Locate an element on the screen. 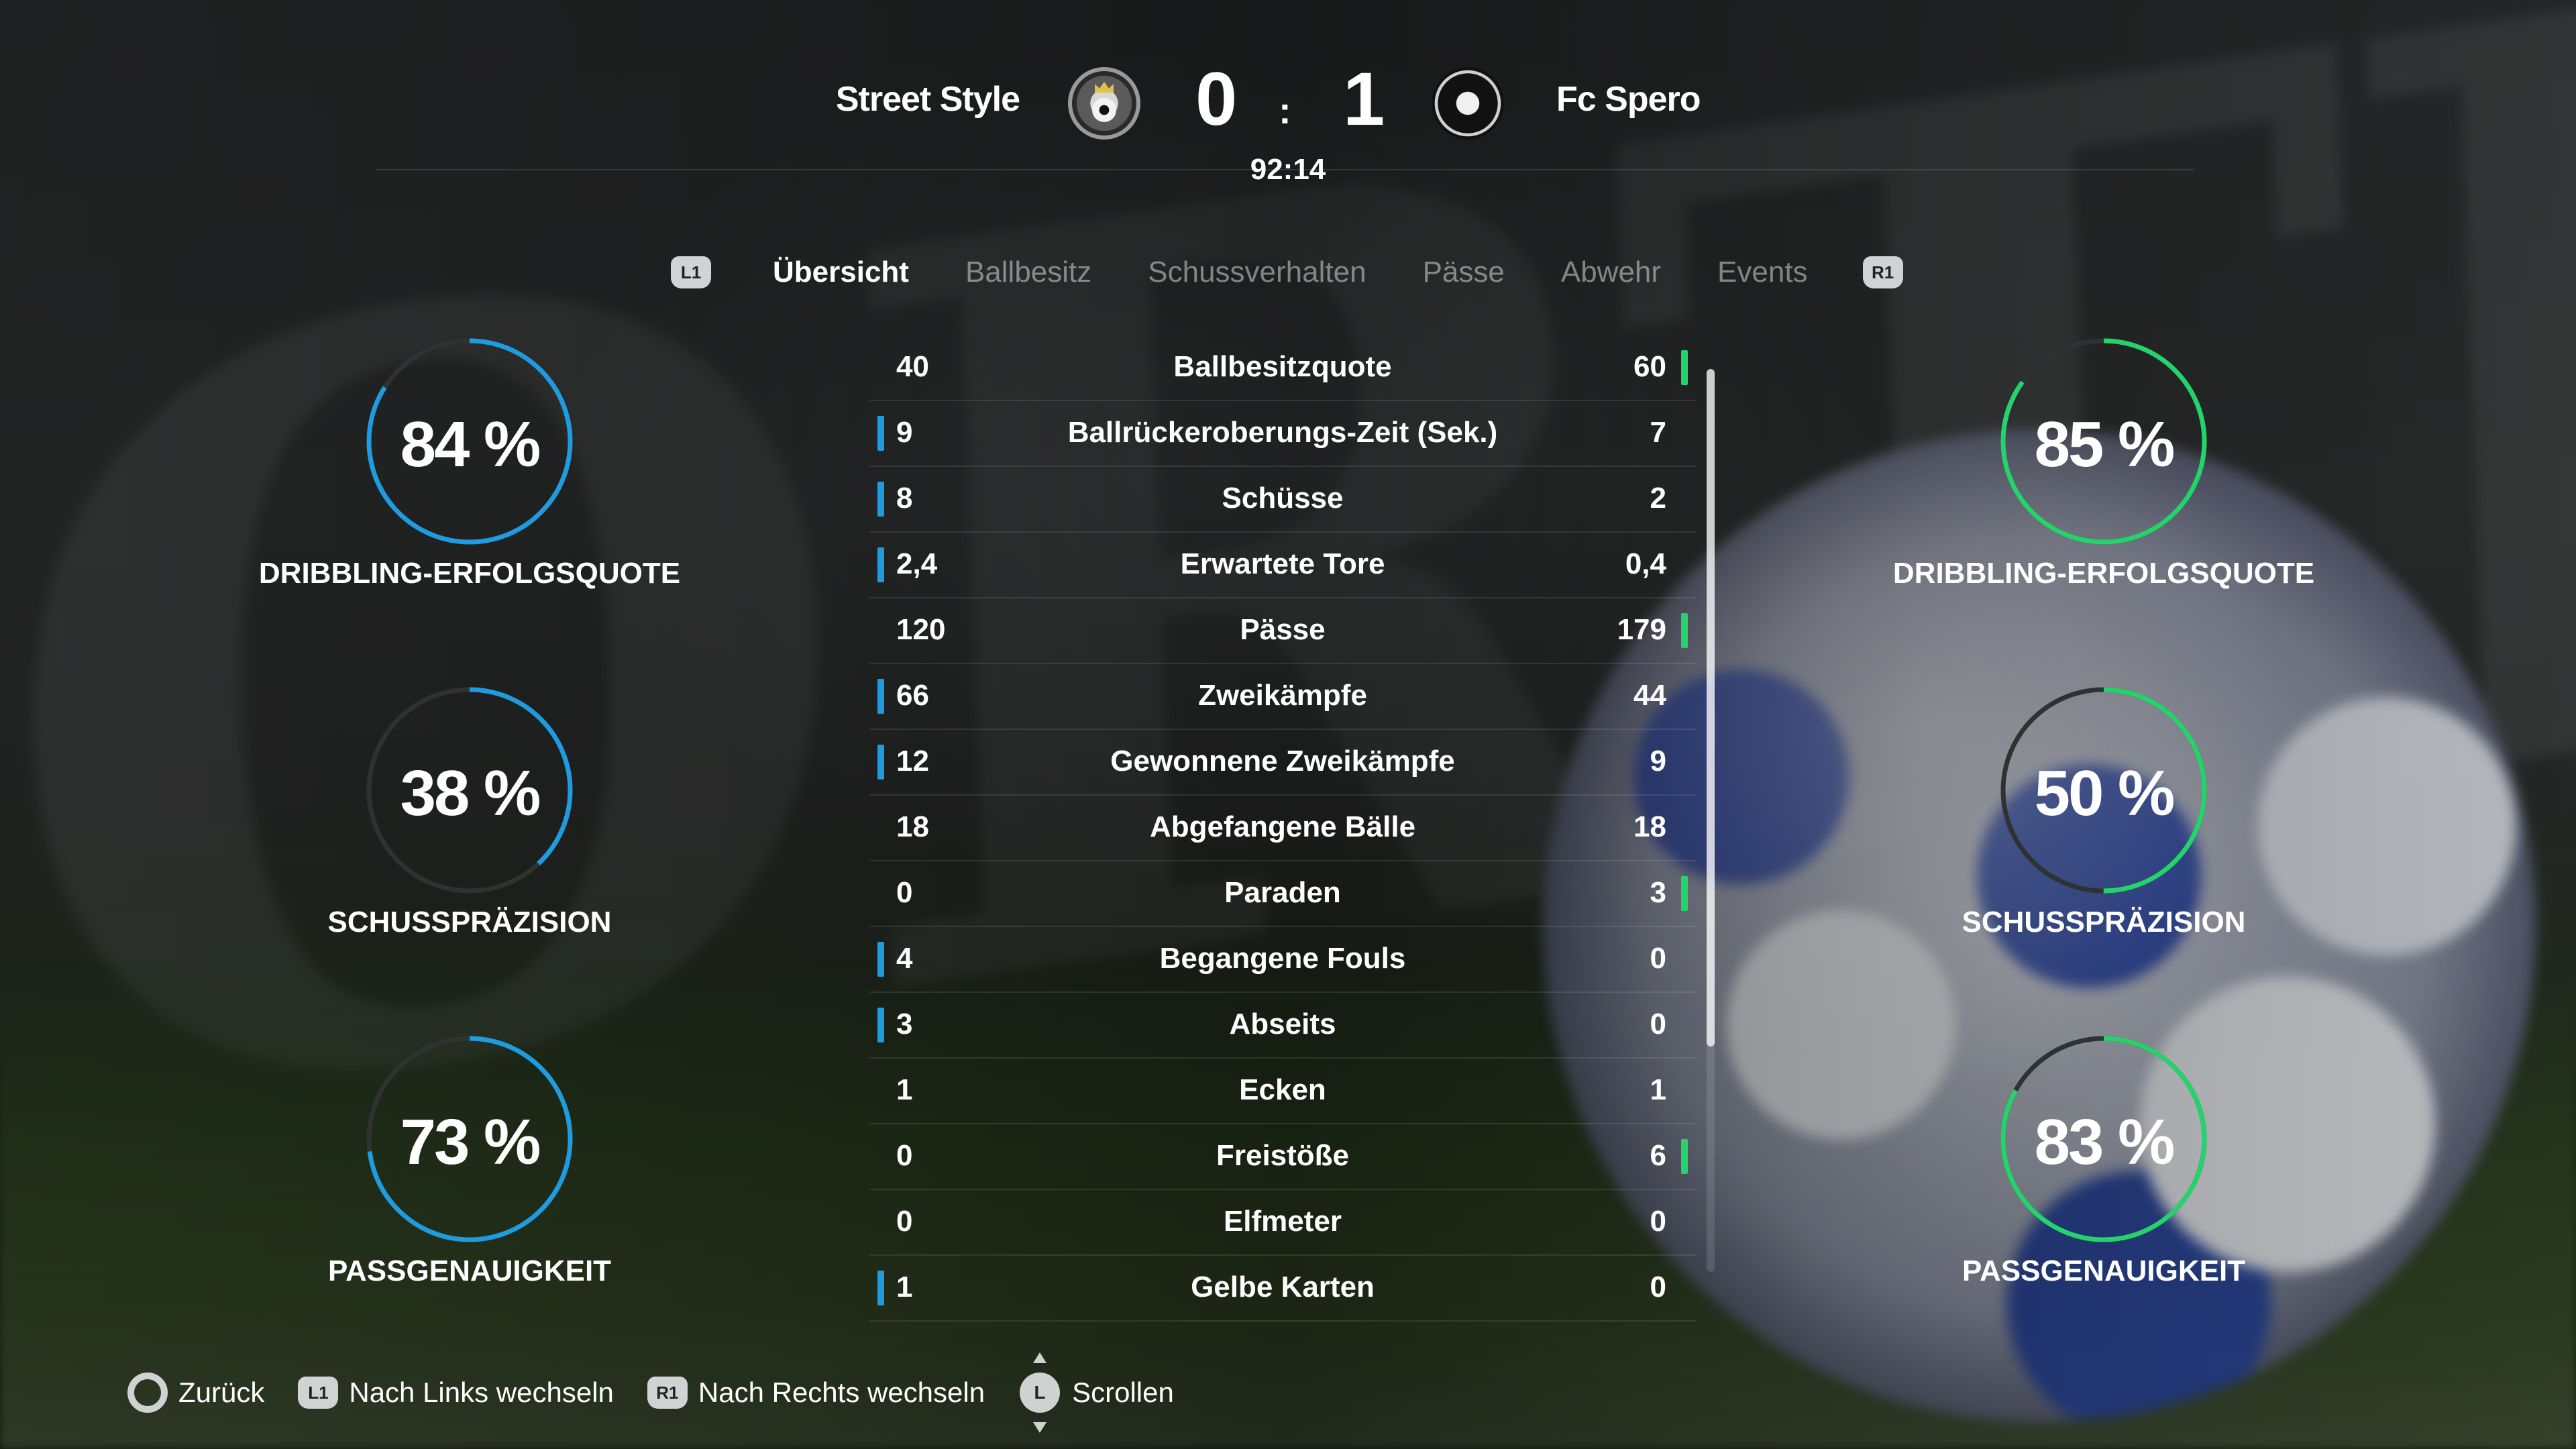  stat-label: Paraden is located at coordinates (1282, 892).